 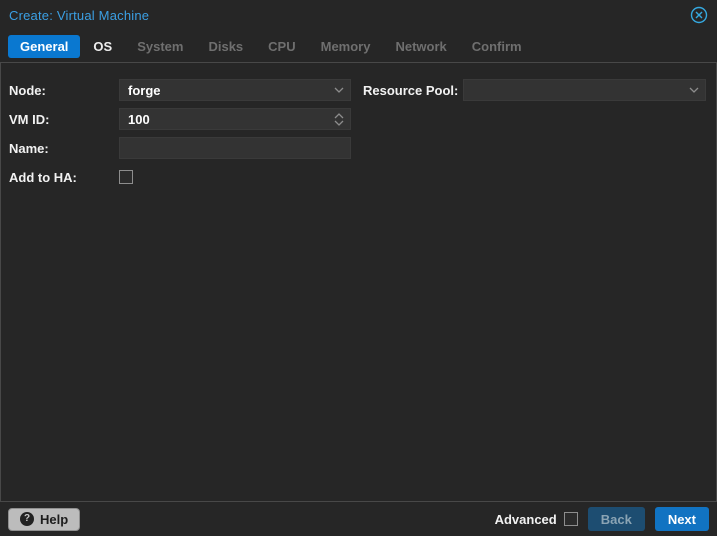 What do you see at coordinates (525, 519) in the screenshot?
I see `advanced-label: Advanced` at bounding box center [525, 519].